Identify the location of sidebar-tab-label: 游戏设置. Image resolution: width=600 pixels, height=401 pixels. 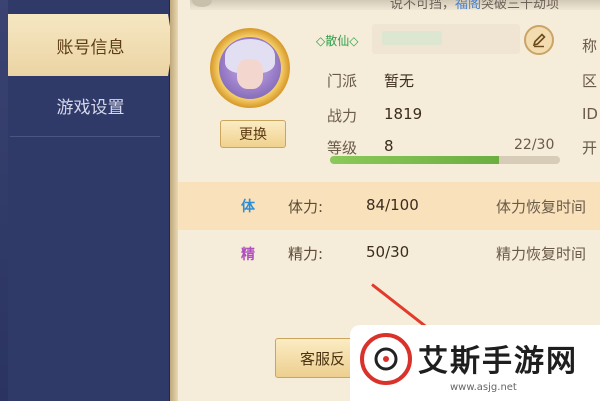
(90, 107).